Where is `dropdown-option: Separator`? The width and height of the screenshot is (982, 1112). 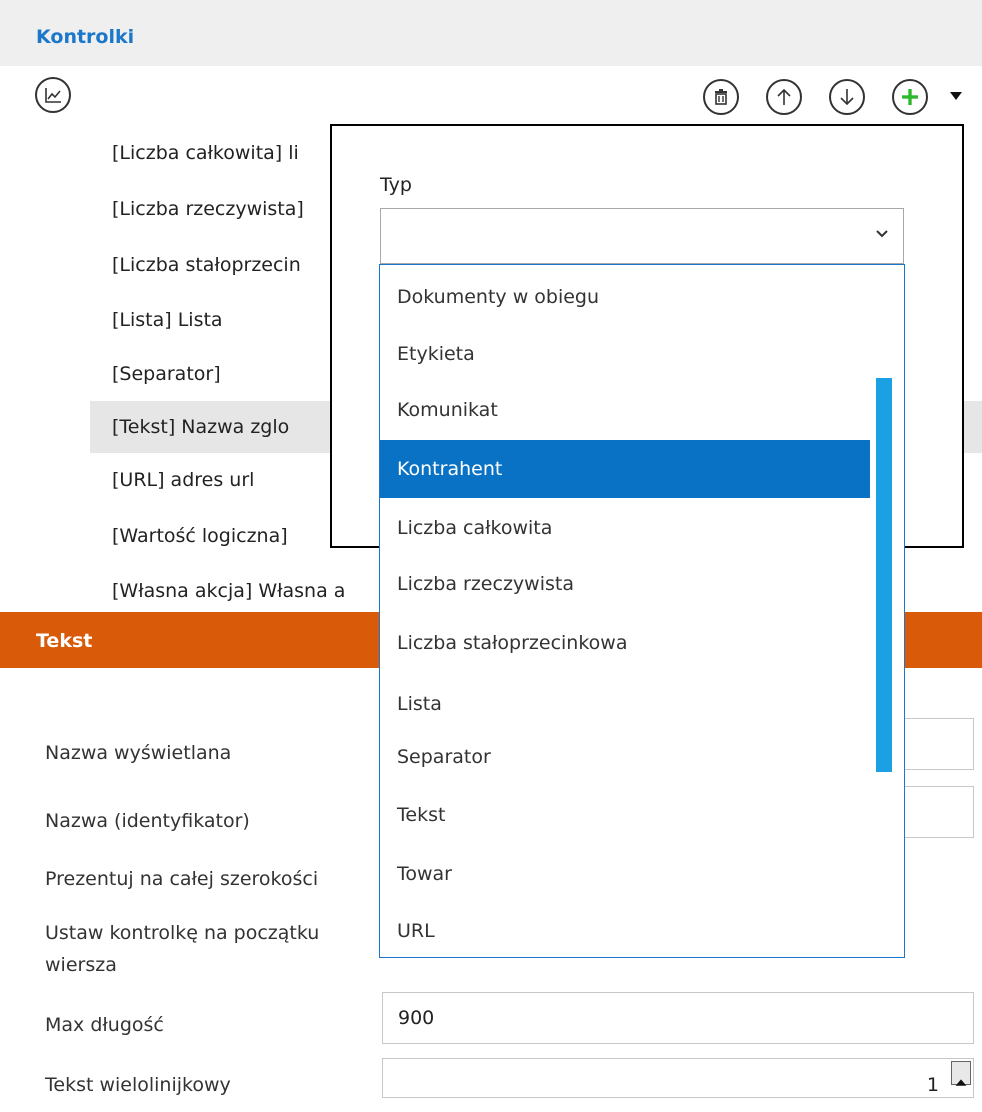 dropdown-option: Separator is located at coordinates (625, 757).